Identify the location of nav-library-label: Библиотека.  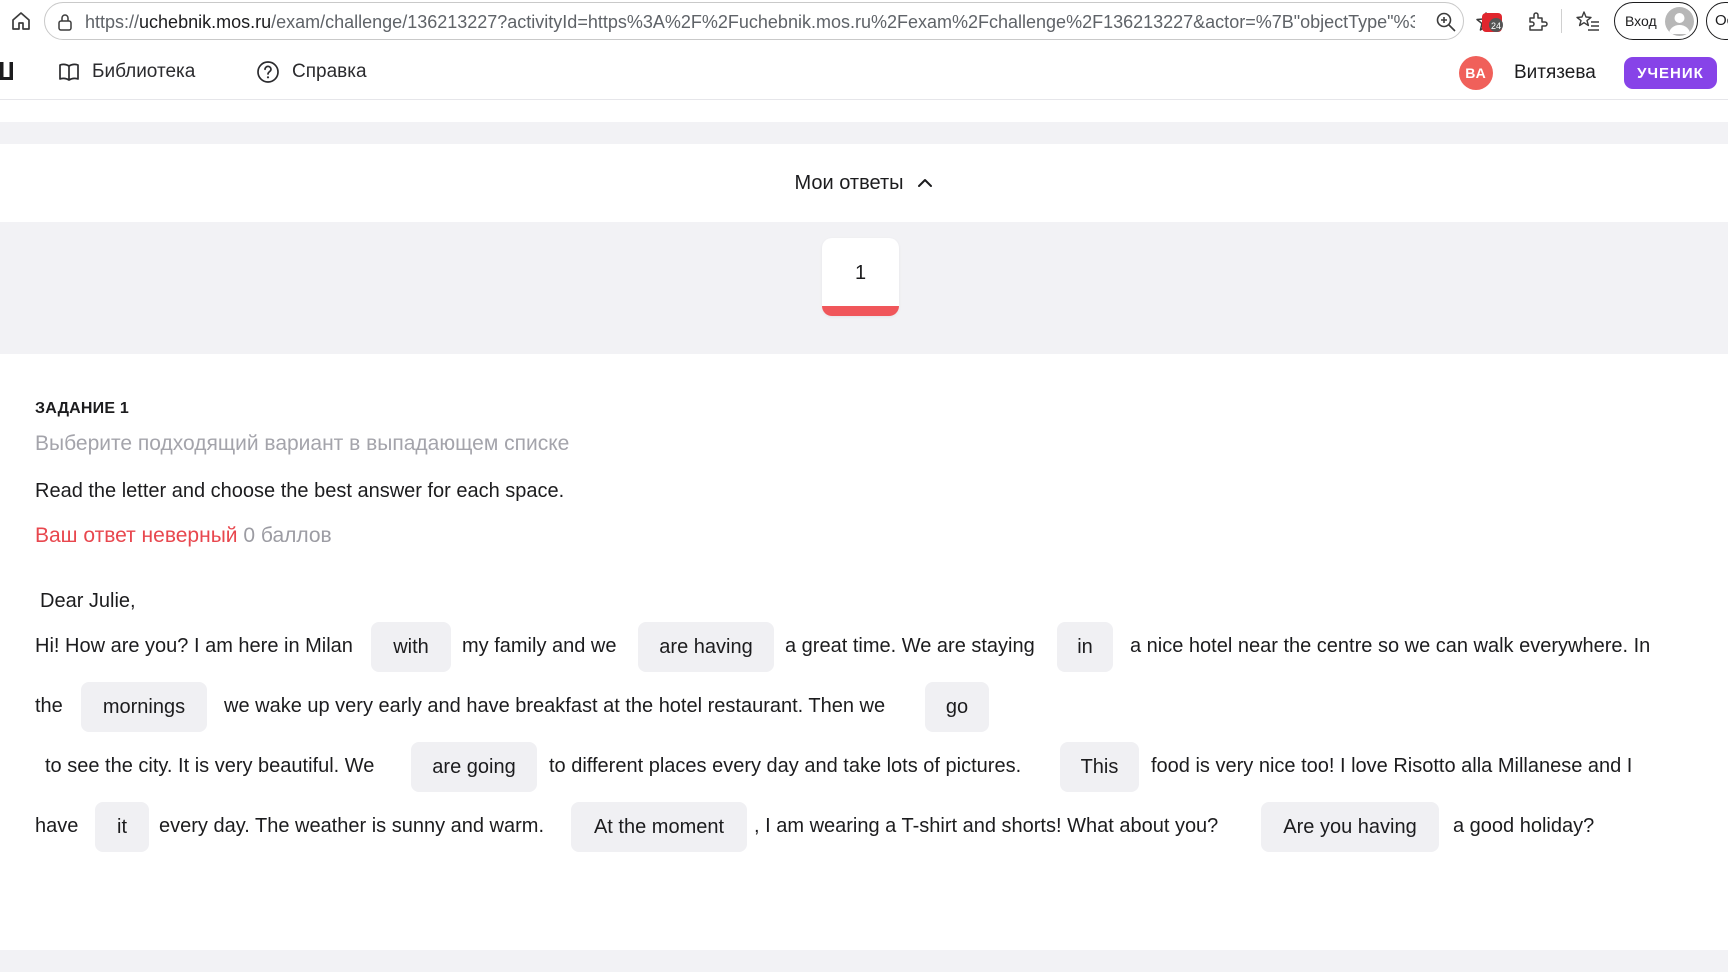
(144, 71).